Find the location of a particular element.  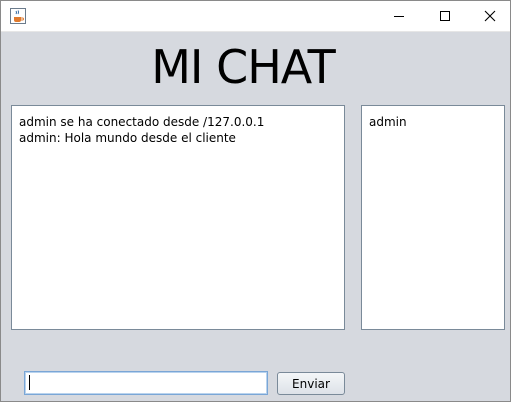

message-input is located at coordinates (146, 383).